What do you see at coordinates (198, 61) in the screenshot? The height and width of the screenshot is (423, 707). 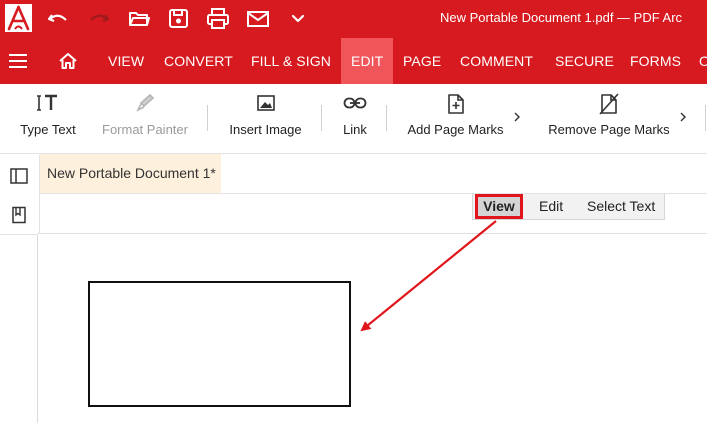 I see `menu-convert: CONVERT` at bounding box center [198, 61].